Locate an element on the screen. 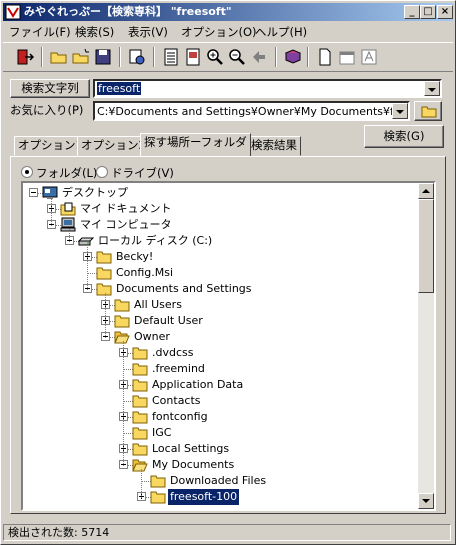 The height and width of the screenshot is (545, 456). maximize-button: □ is located at coordinates (428, 12).